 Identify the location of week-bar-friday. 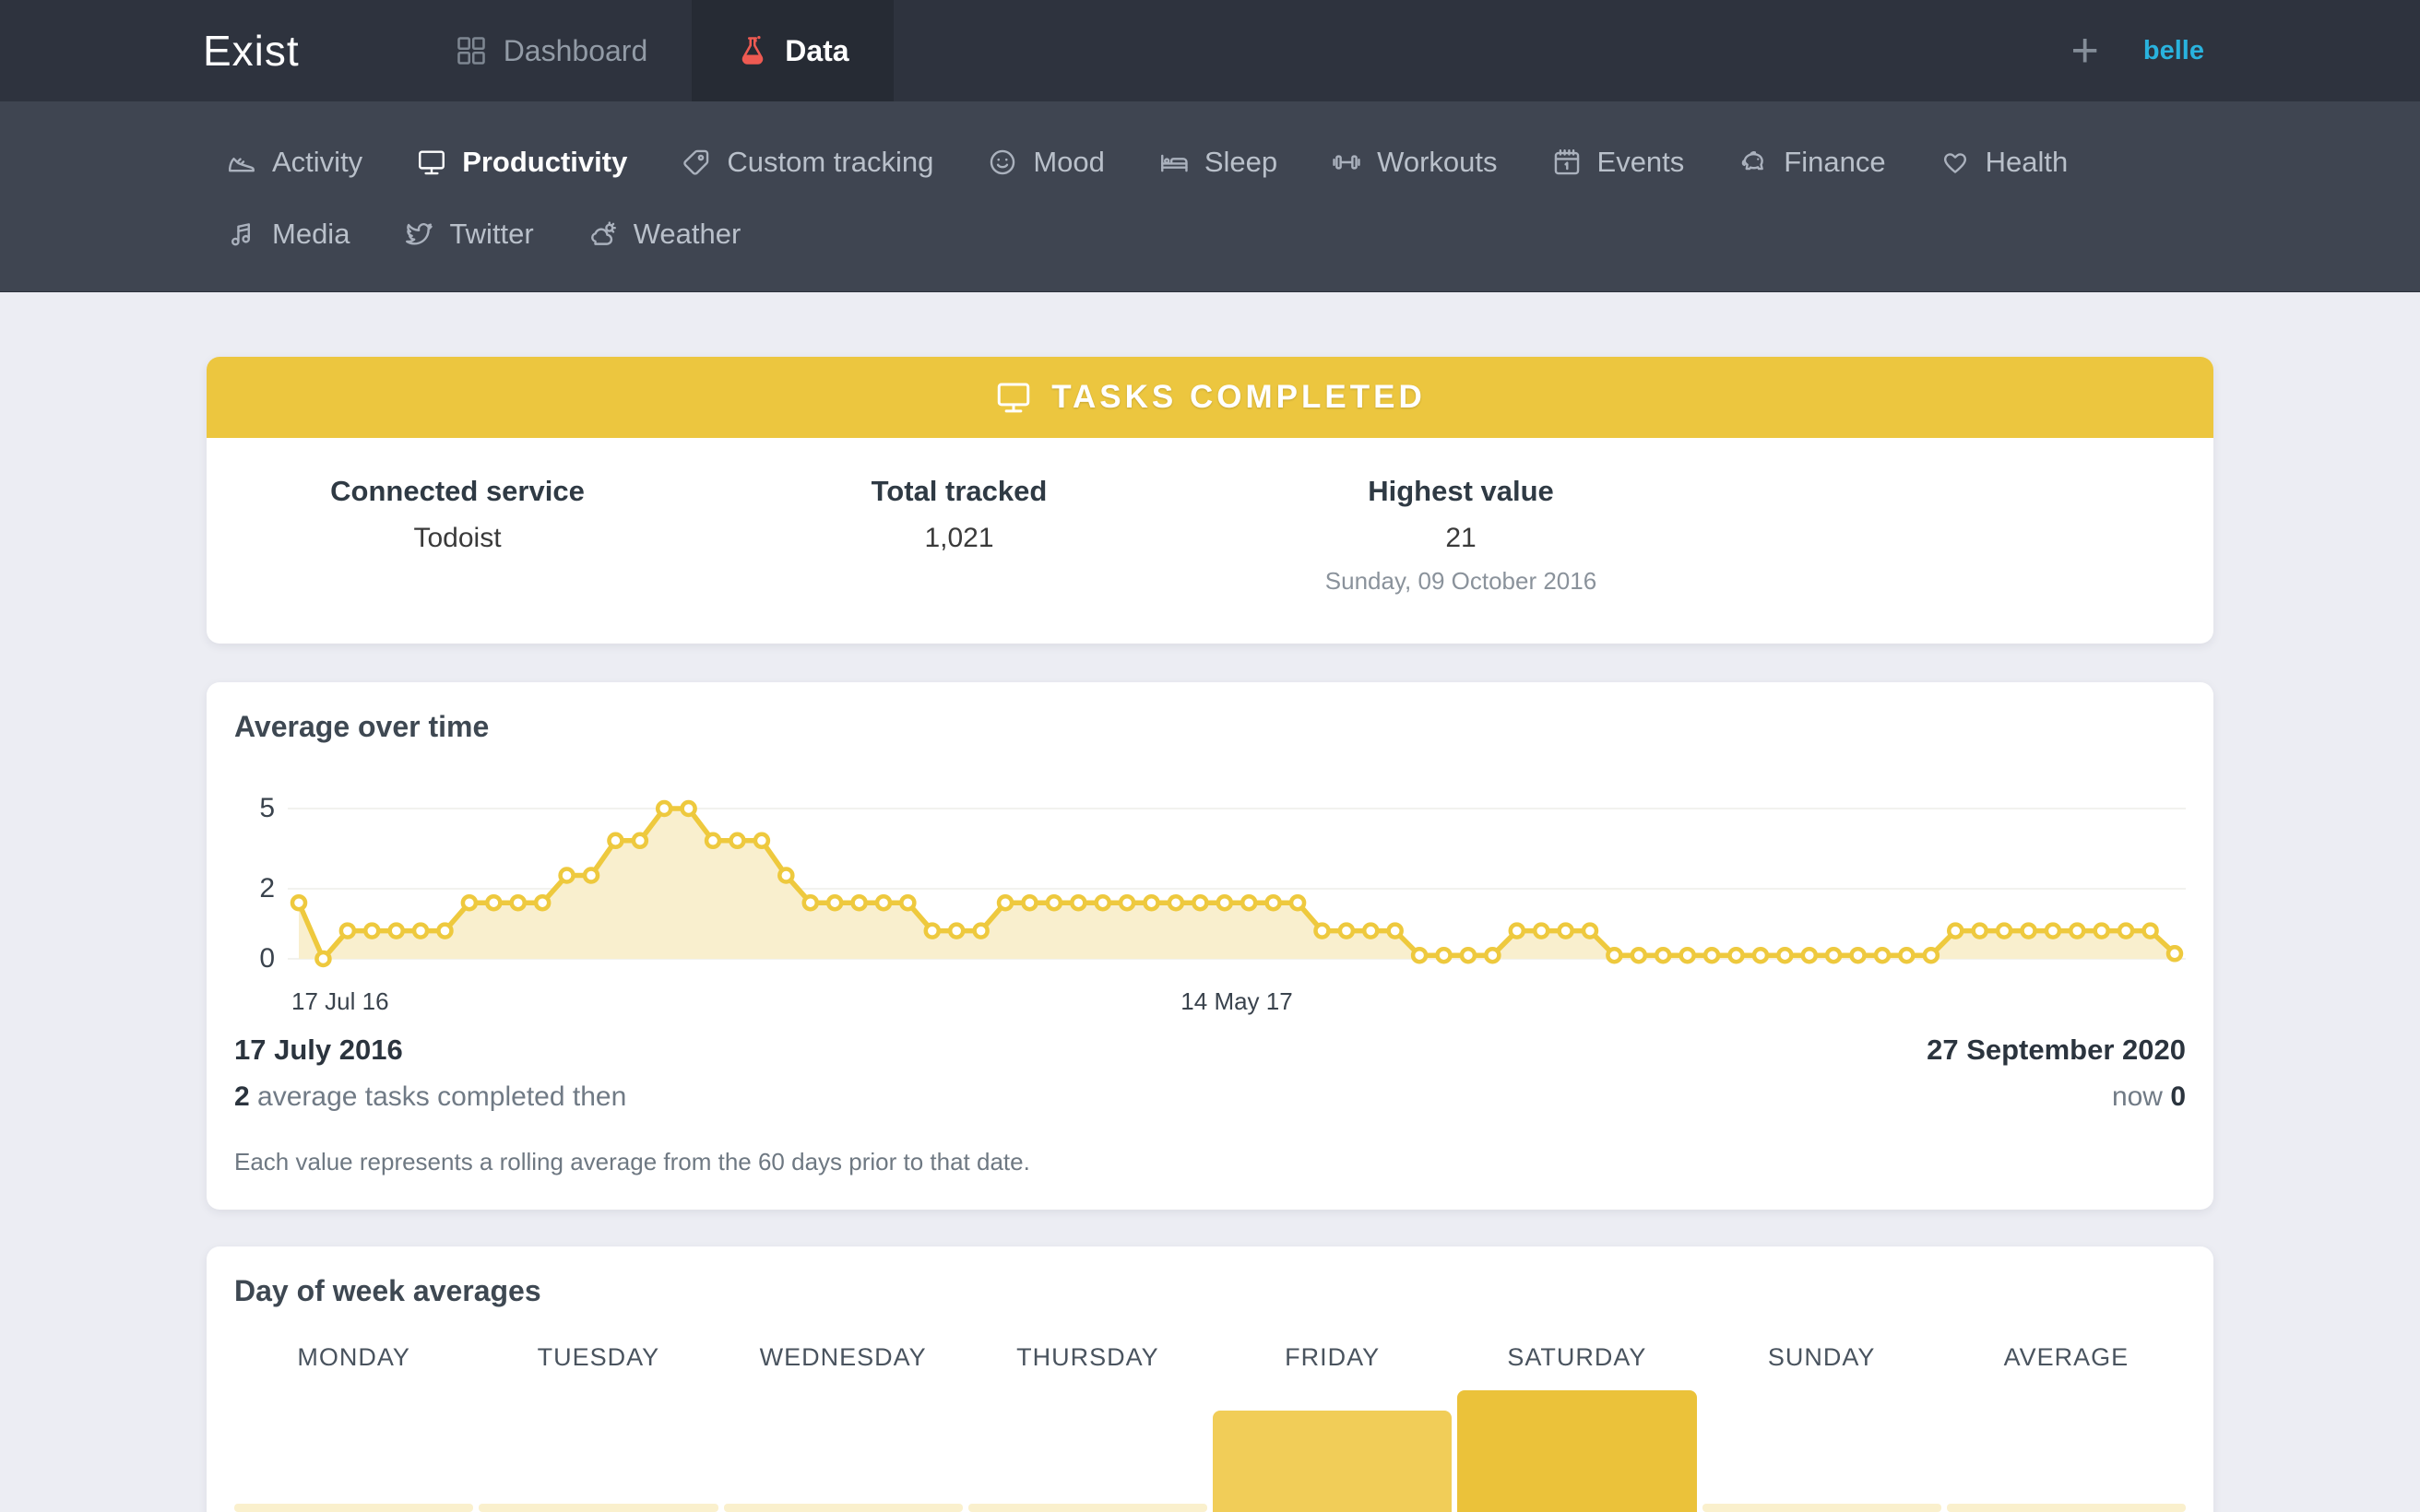
(1333, 1461).